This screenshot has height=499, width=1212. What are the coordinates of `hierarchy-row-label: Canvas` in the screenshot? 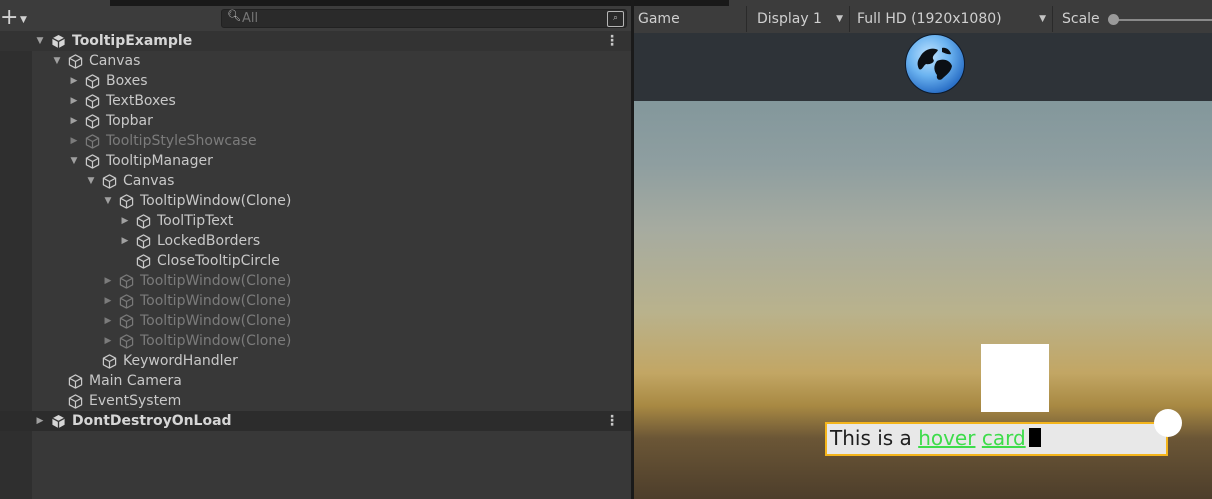 It's located at (115, 61).